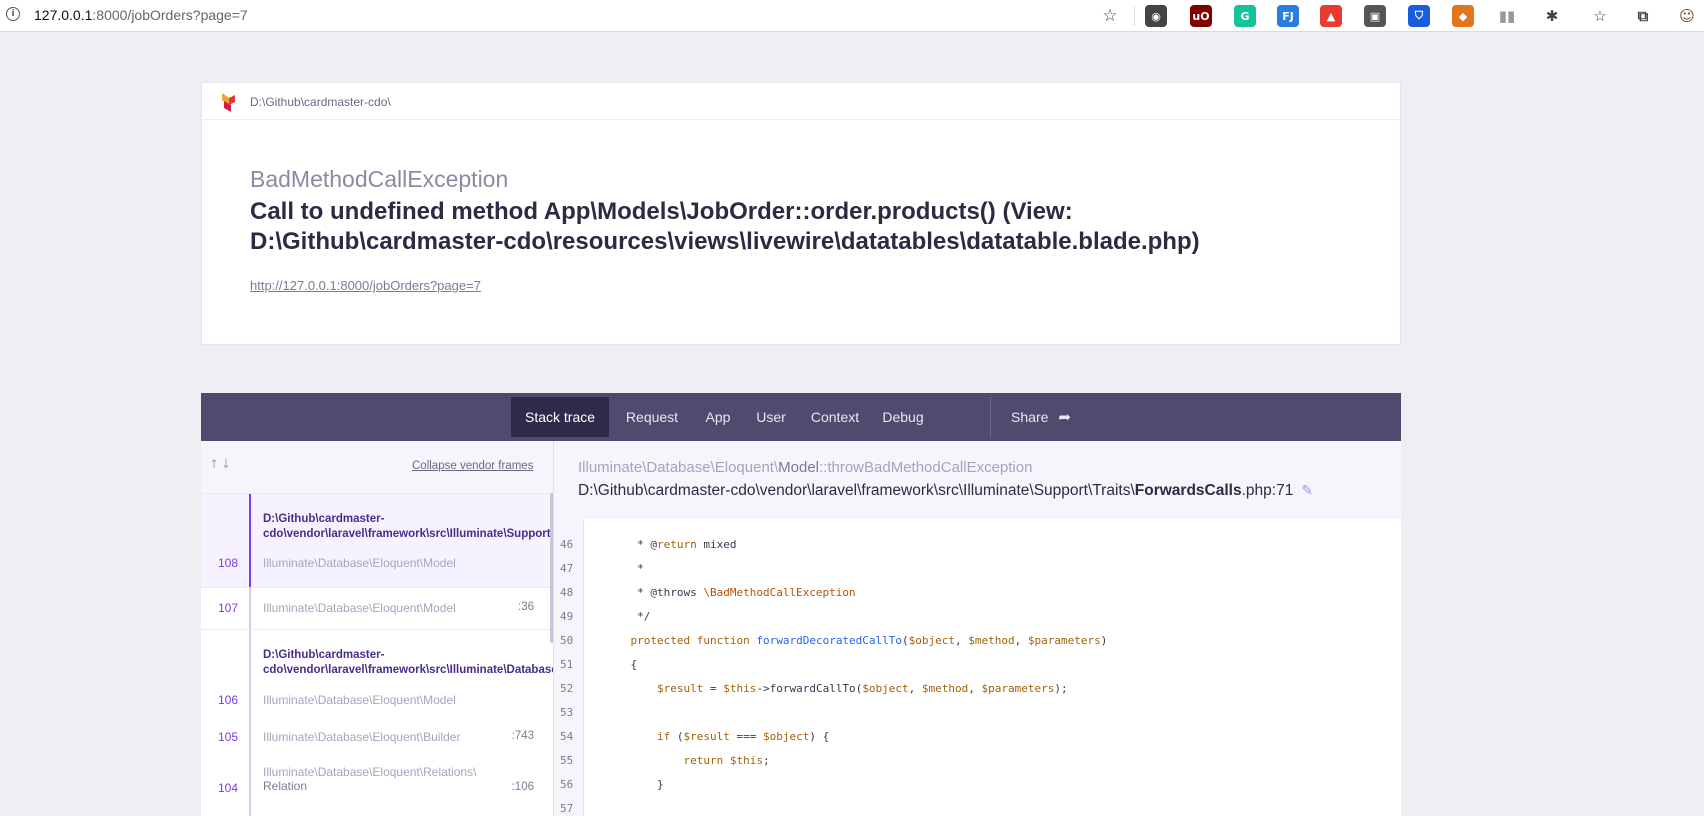  What do you see at coordinates (634, 784) in the screenshot?
I see `code-line: }` at bounding box center [634, 784].